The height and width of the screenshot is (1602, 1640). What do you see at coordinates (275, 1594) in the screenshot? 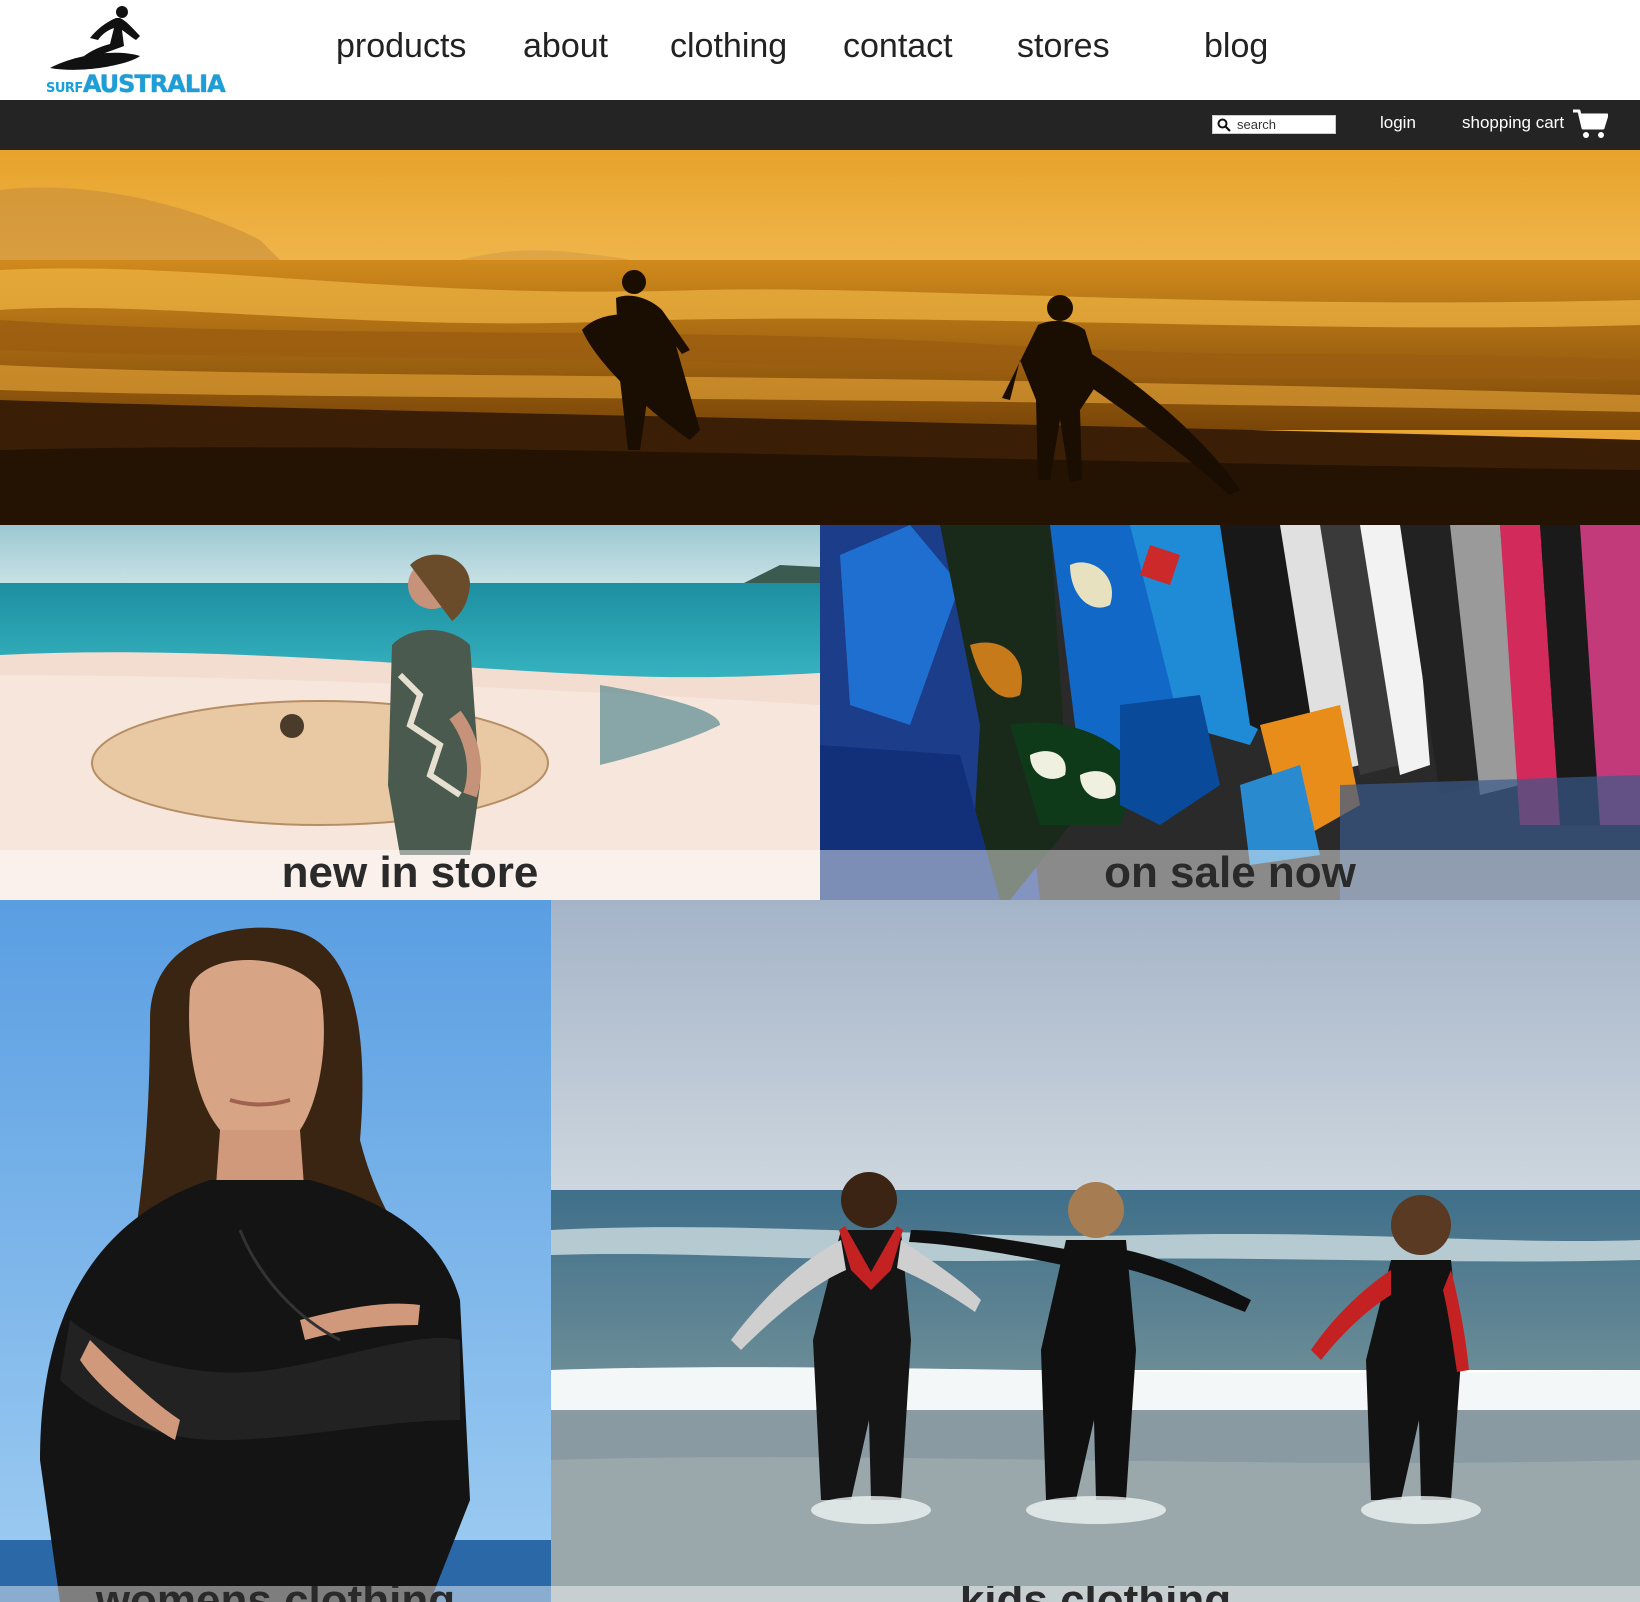
I see `womens-clothing-label: womens clothing` at bounding box center [275, 1594].